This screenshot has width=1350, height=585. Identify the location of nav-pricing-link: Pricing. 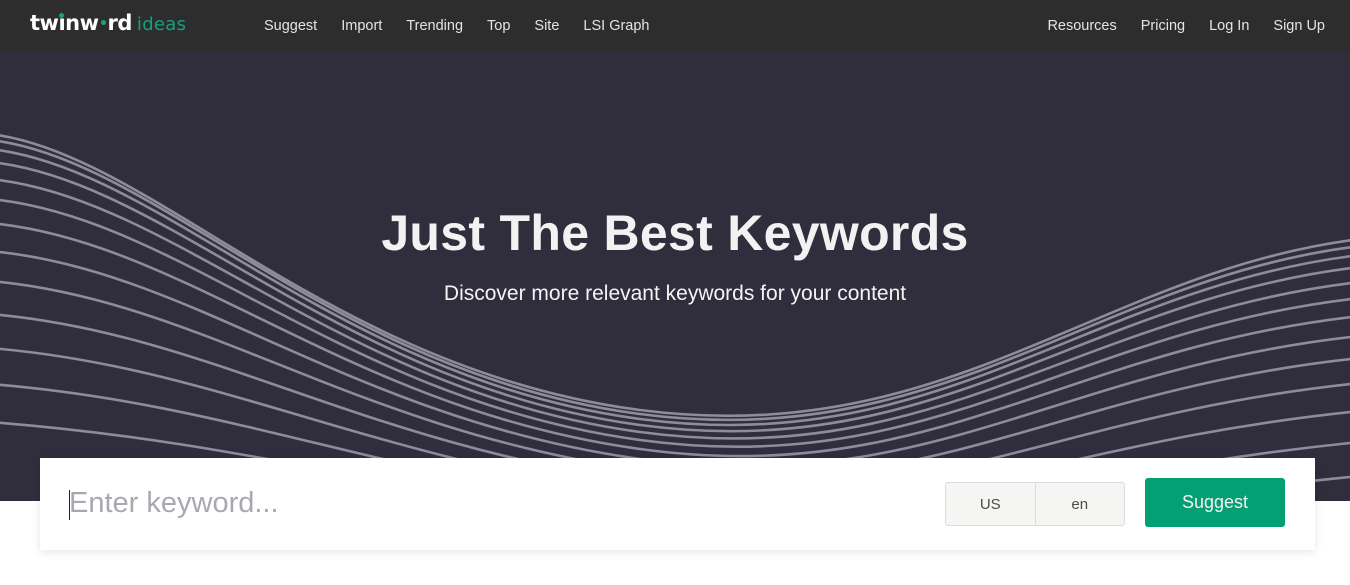
(1163, 26).